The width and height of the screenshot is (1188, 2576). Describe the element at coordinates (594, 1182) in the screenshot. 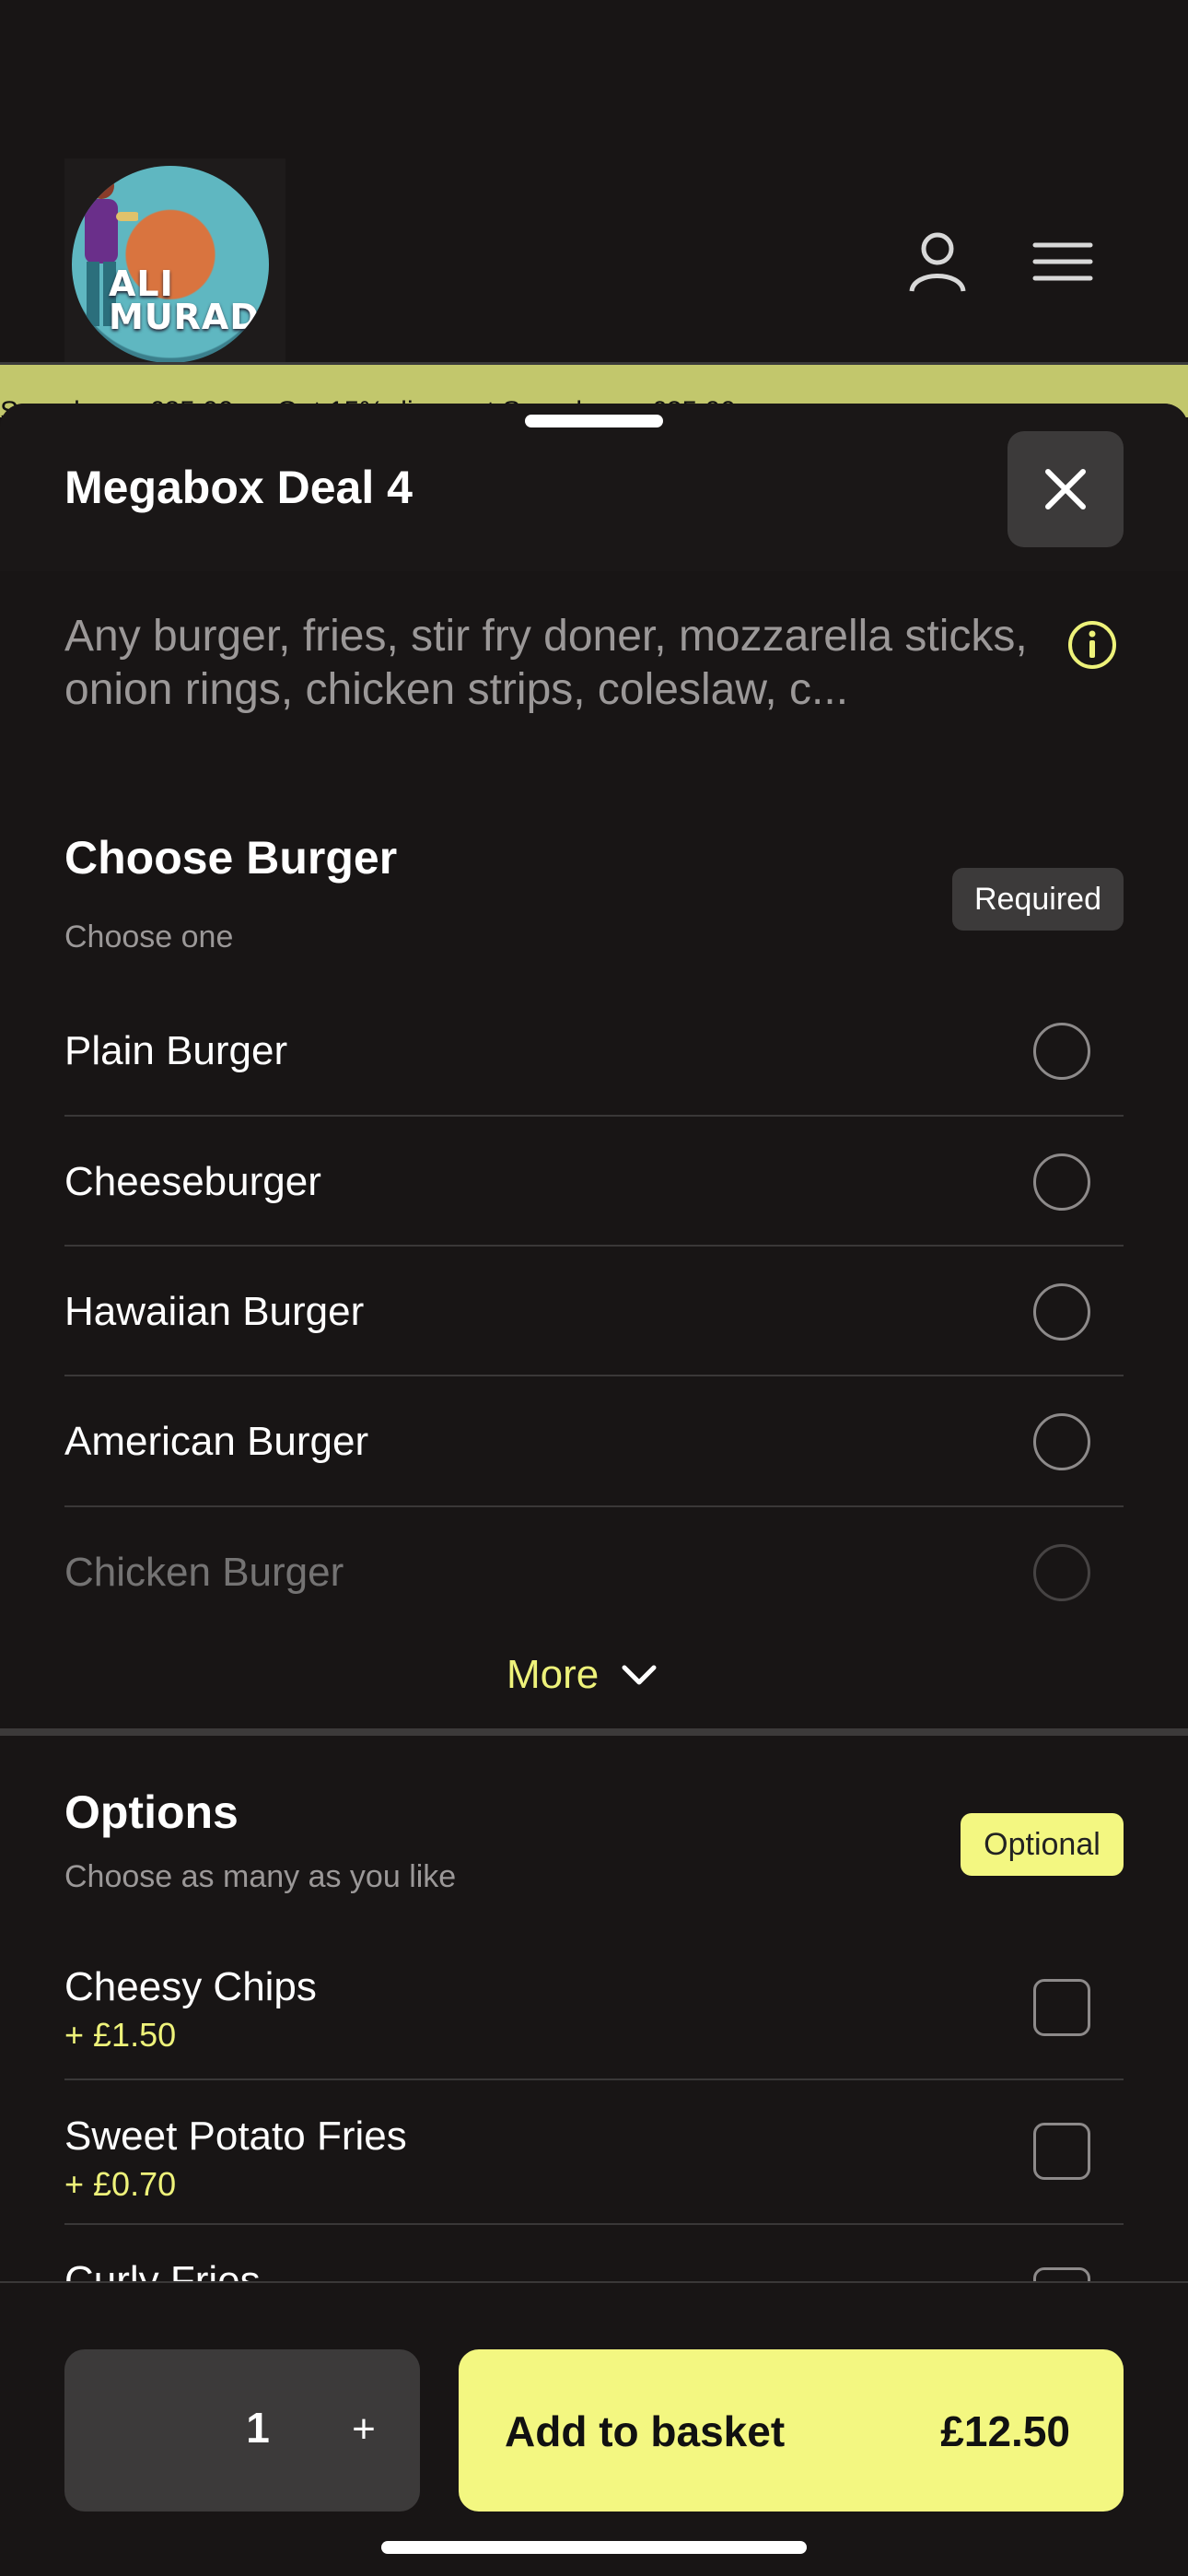

I see `burger-option-row: Cheeseburger` at that location.